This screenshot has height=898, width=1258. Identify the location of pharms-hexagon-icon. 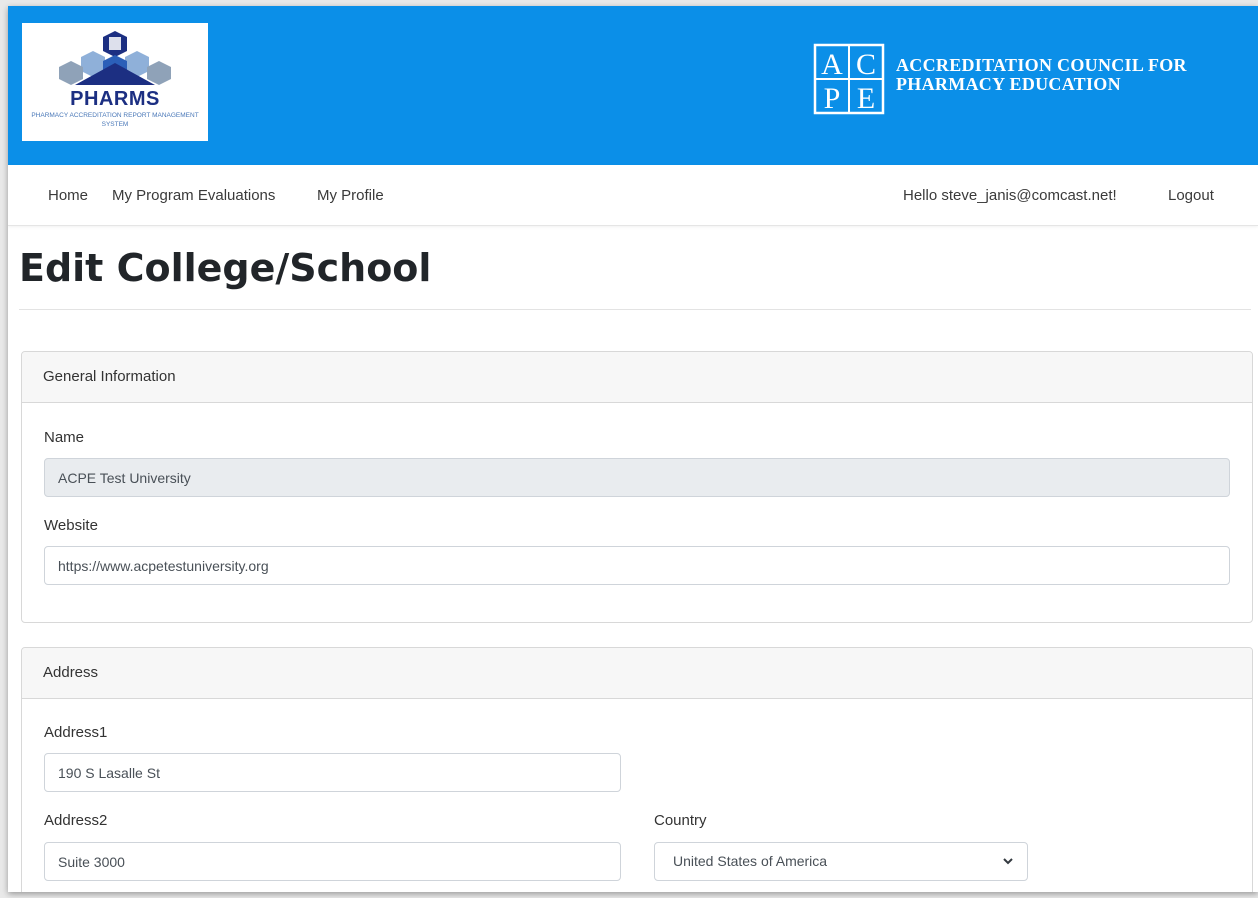
(115, 58).